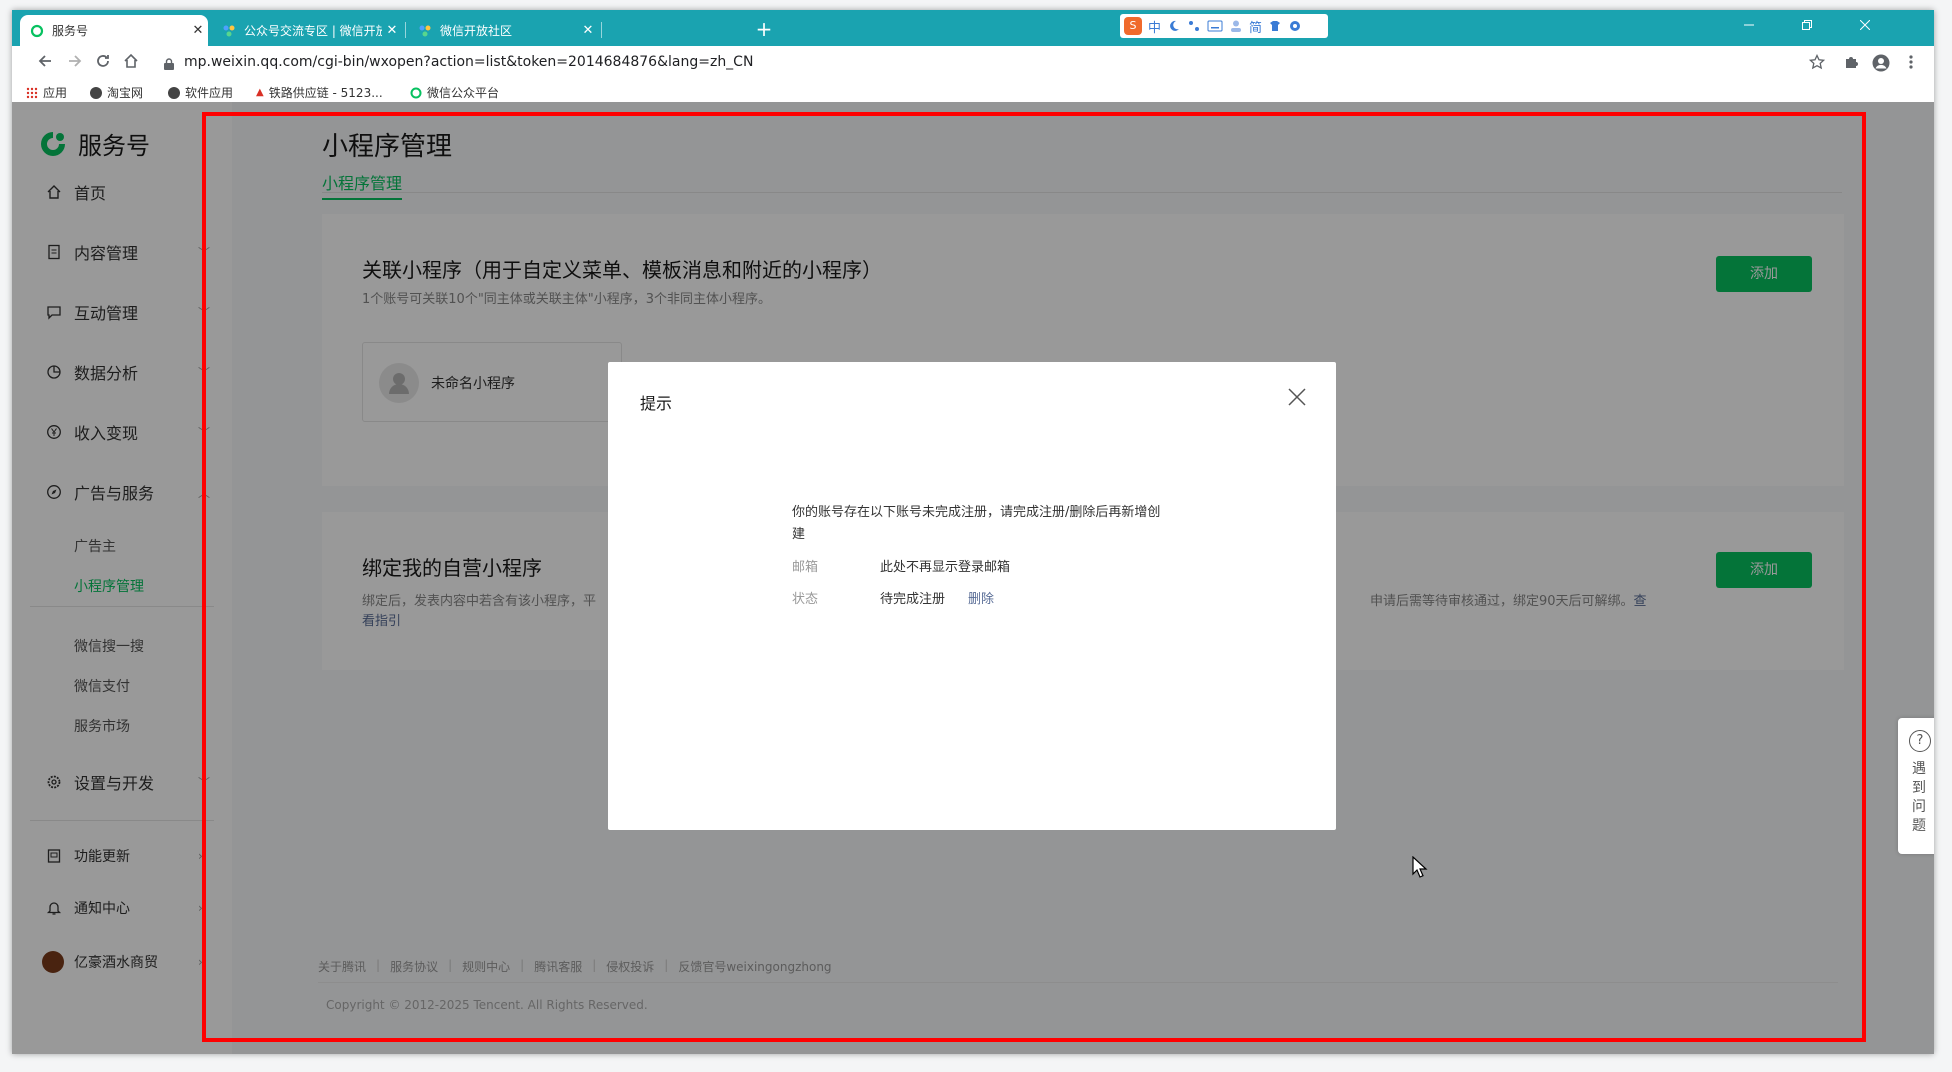  Describe the element at coordinates (75, 61) in the screenshot. I see `arrow-right-icon` at that location.